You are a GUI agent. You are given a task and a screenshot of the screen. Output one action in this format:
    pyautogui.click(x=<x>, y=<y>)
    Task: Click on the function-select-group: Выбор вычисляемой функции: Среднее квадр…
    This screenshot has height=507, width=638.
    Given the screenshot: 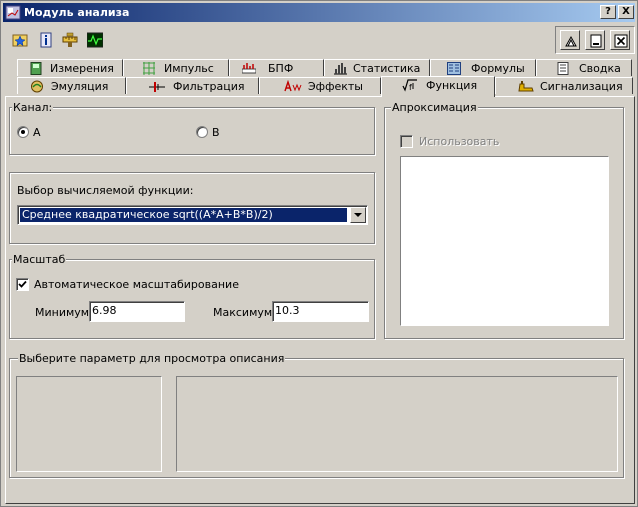 What is the action you would take?
    pyautogui.click(x=192, y=208)
    